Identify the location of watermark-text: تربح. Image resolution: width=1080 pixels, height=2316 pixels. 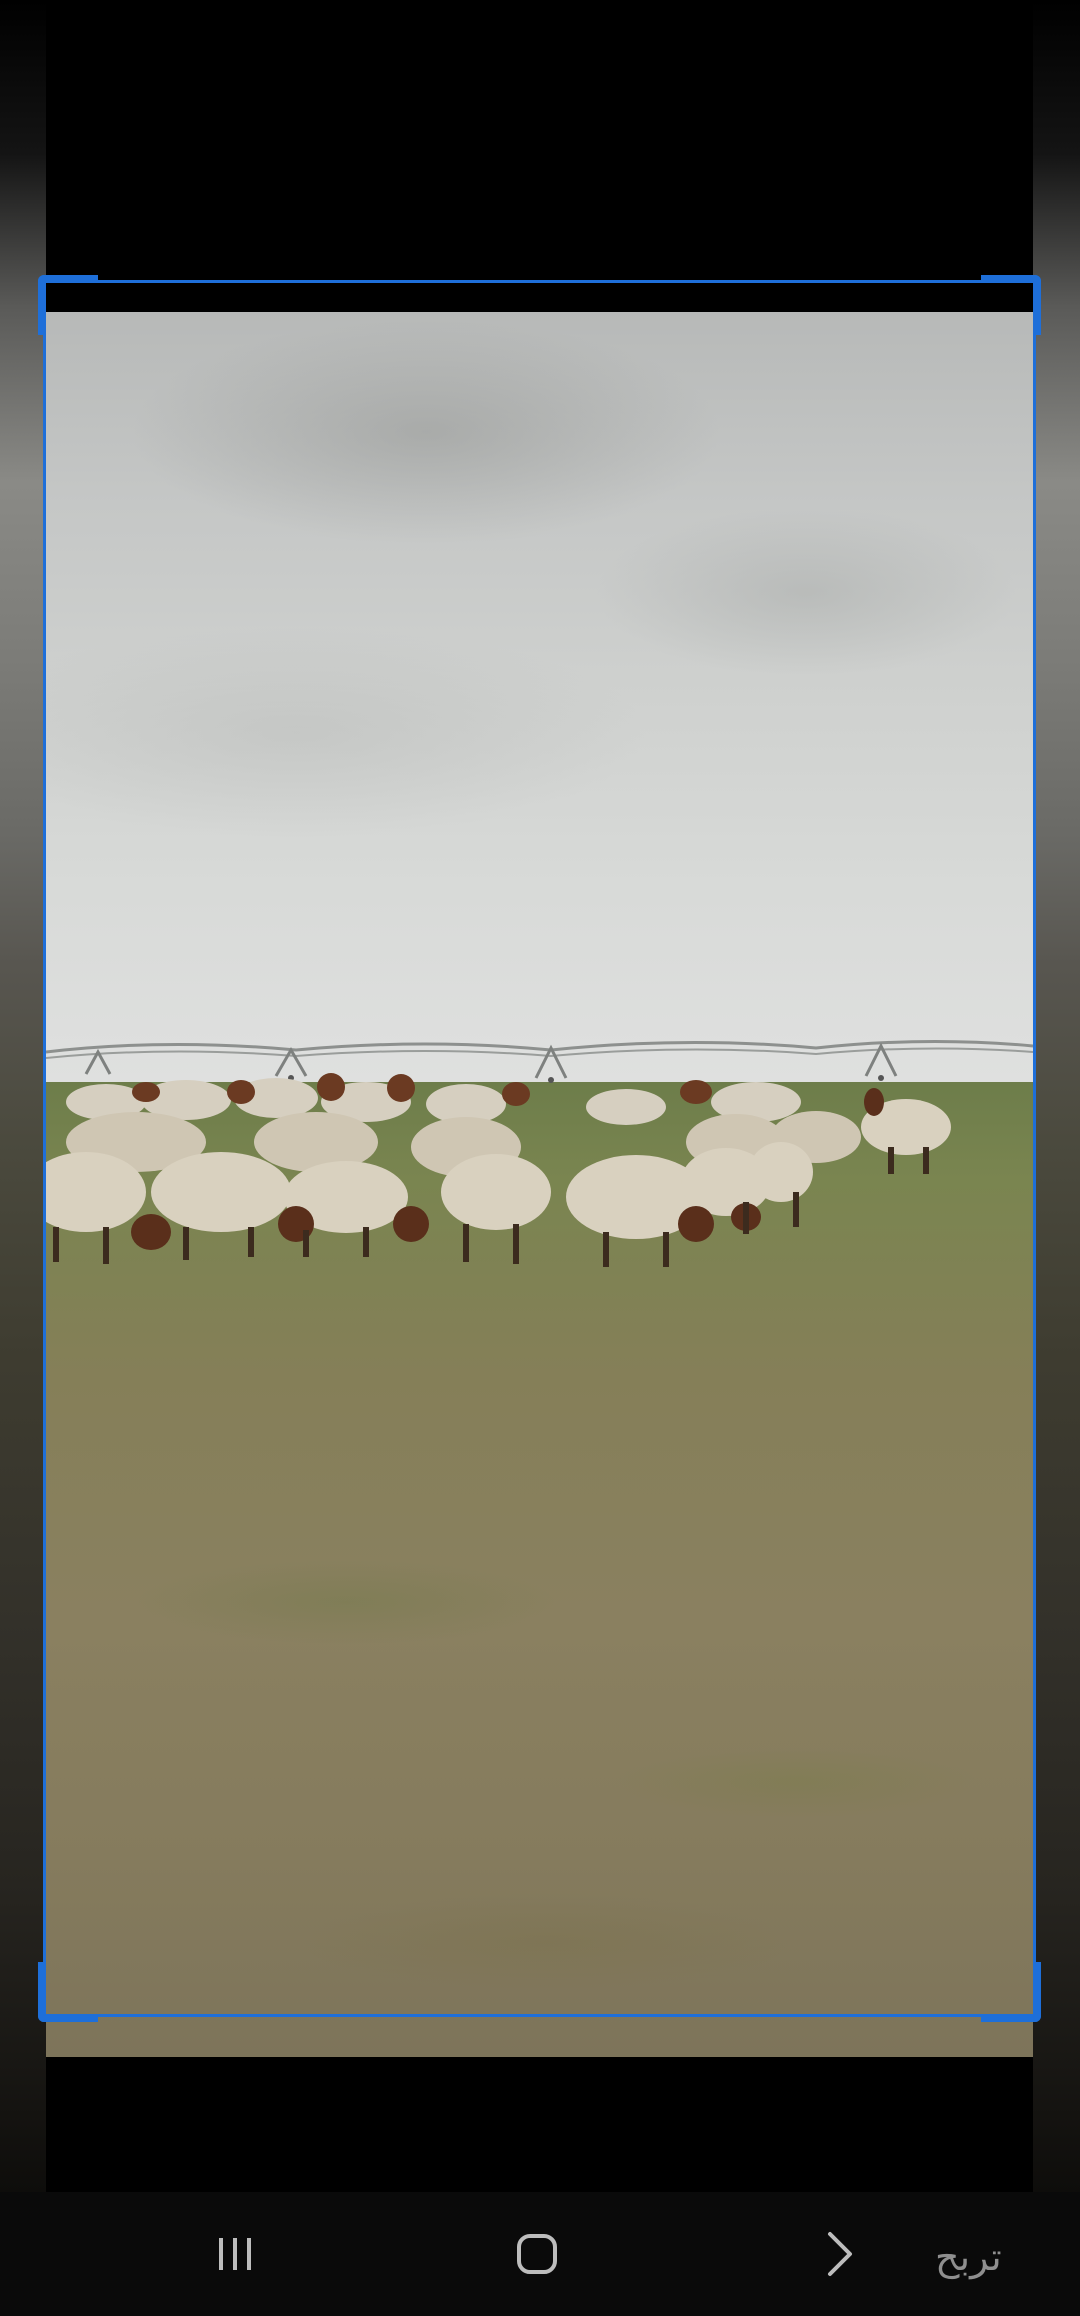
(968, 2257).